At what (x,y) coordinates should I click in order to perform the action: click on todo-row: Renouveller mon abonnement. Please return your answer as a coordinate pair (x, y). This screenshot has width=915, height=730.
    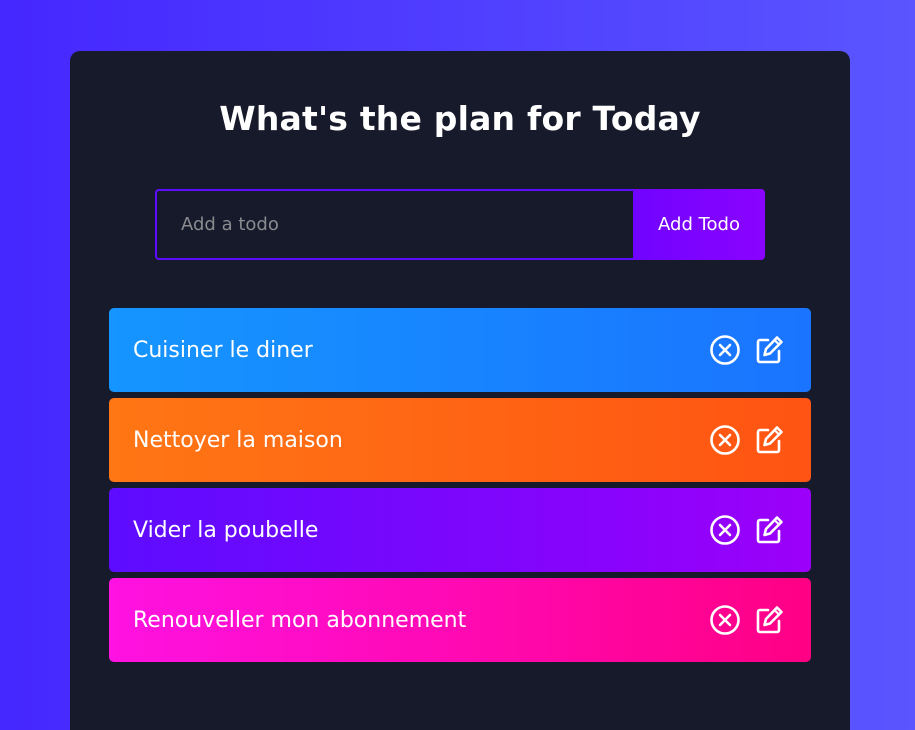
    Looking at the image, I should click on (460, 620).